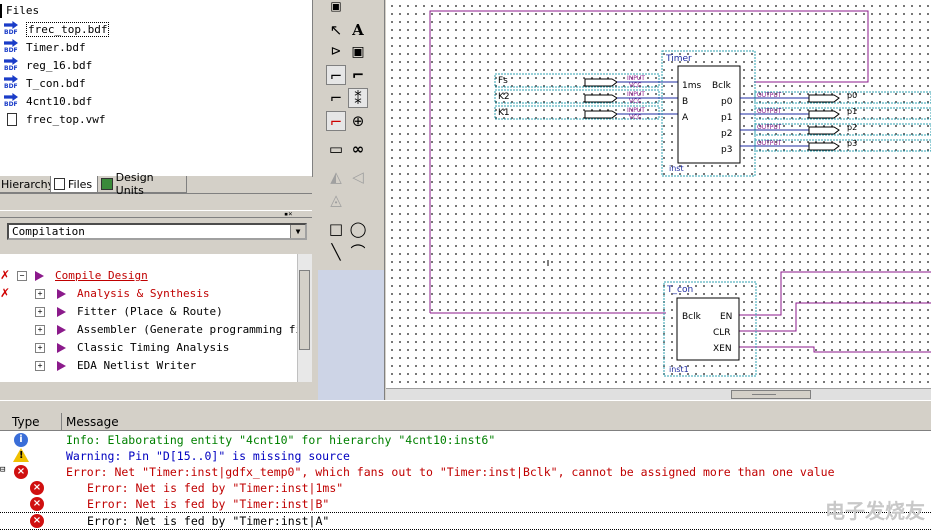 The width and height of the screenshot is (931, 530). What do you see at coordinates (465, 521) in the screenshot?
I see `message-row-error-sub-selected: × Error: Net is fed by "Timer:inst|A"` at bounding box center [465, 521].